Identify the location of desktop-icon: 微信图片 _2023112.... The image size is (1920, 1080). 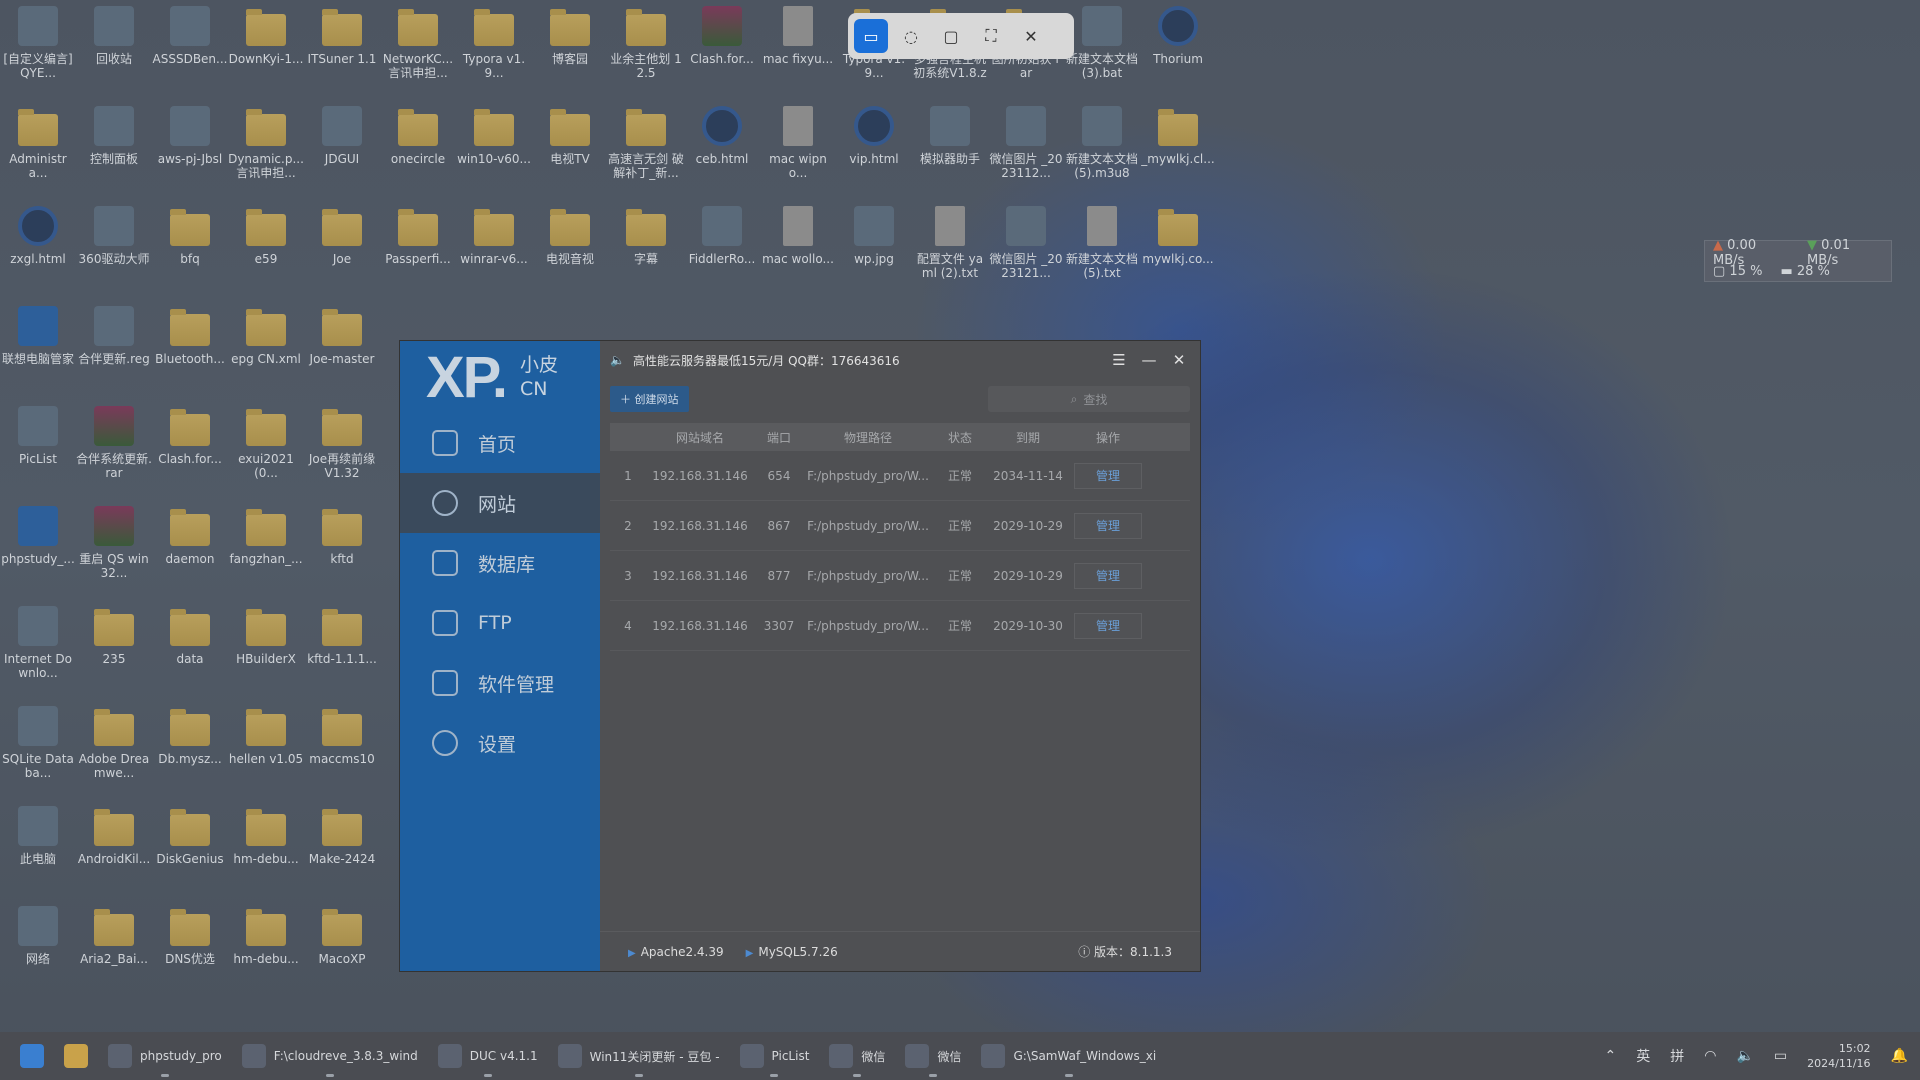
(1026, 152).